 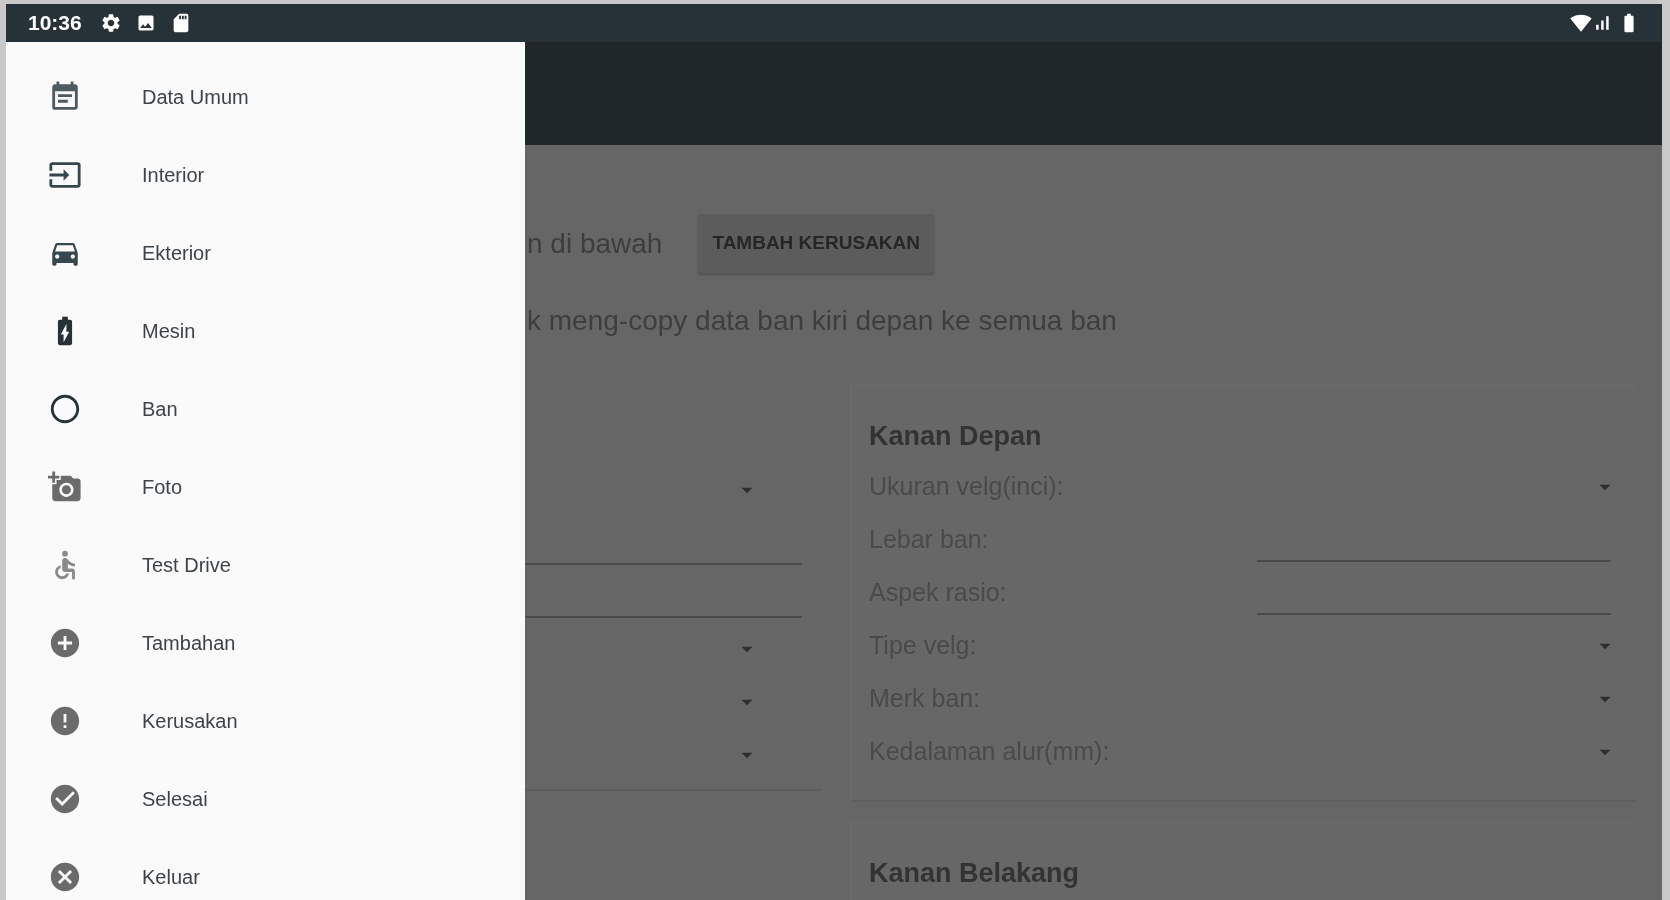 What do you see at coordinates (265, 565) in the screenshot?
I see `drawer-item: Test Drive` at bounding box center [265, 565].